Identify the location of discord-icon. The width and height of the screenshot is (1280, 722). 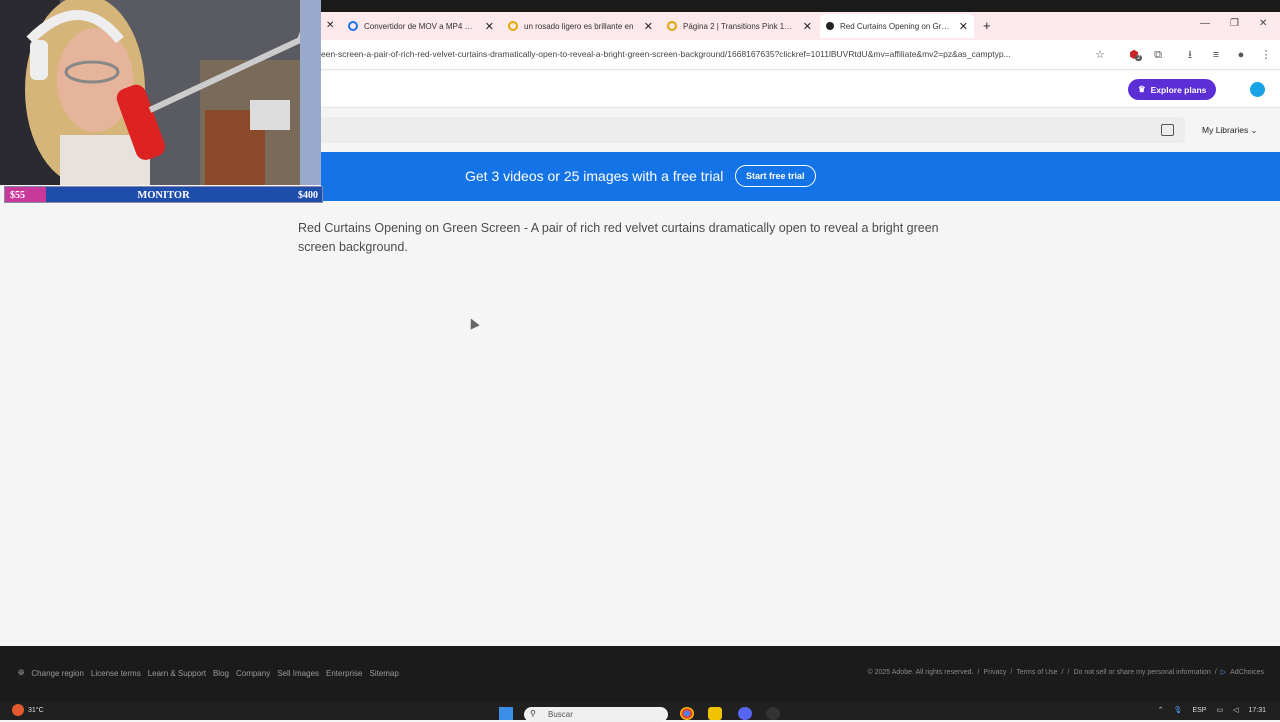
(745, 713).